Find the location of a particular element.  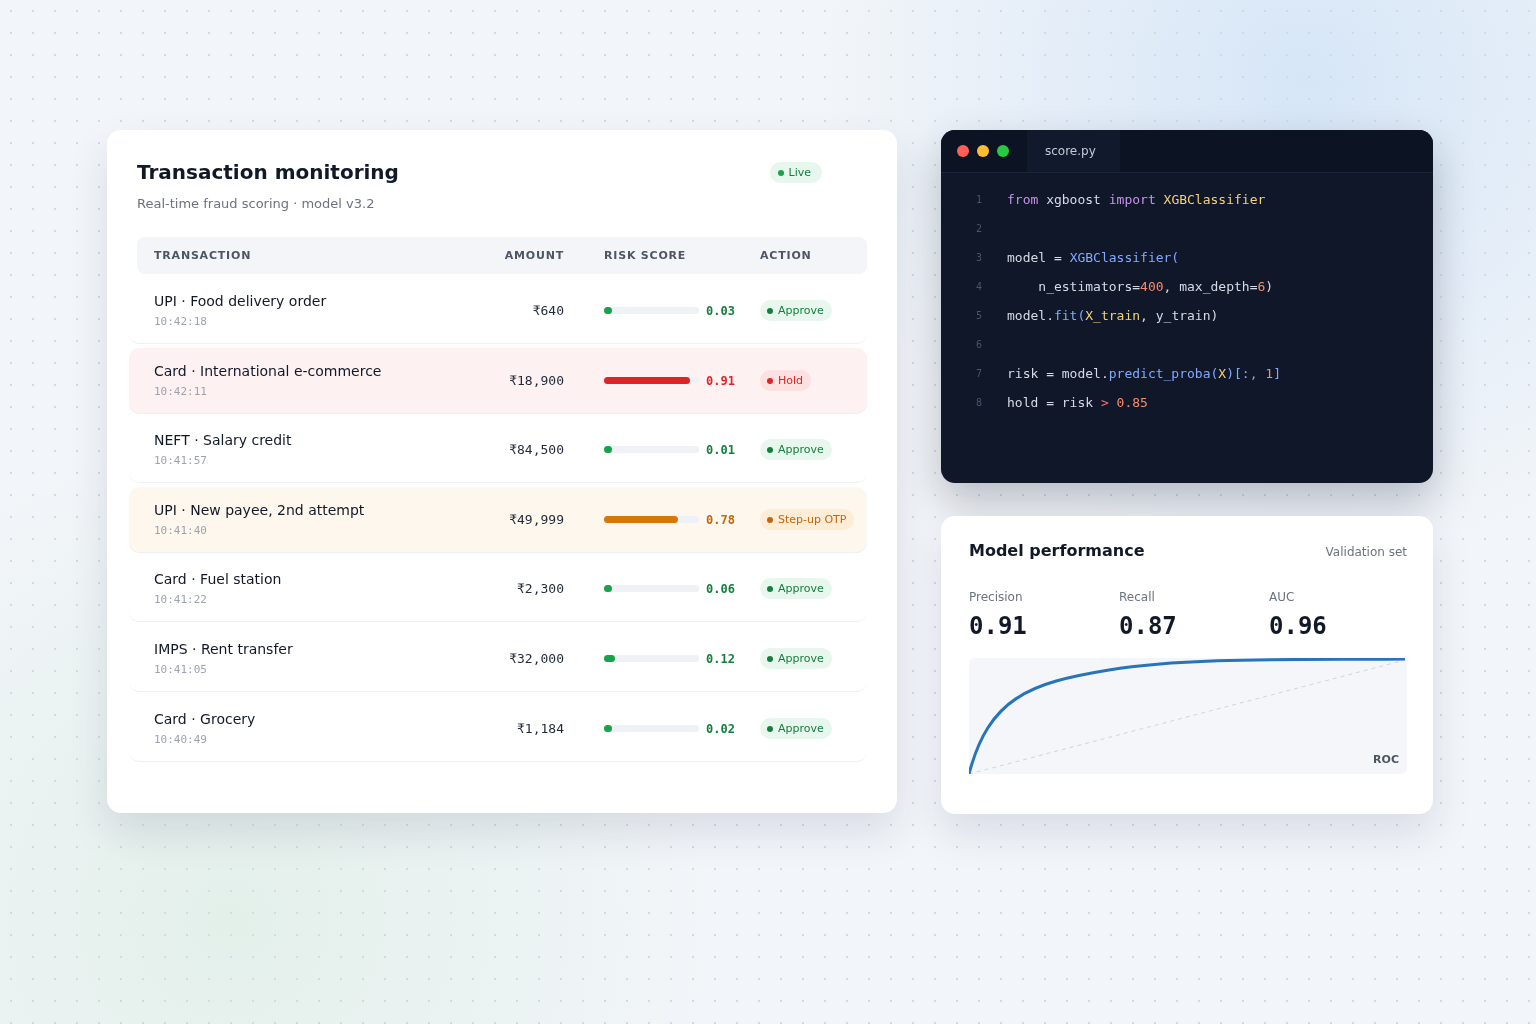

transaction-name: Card · Grocery is located at coordinates (205, 719).